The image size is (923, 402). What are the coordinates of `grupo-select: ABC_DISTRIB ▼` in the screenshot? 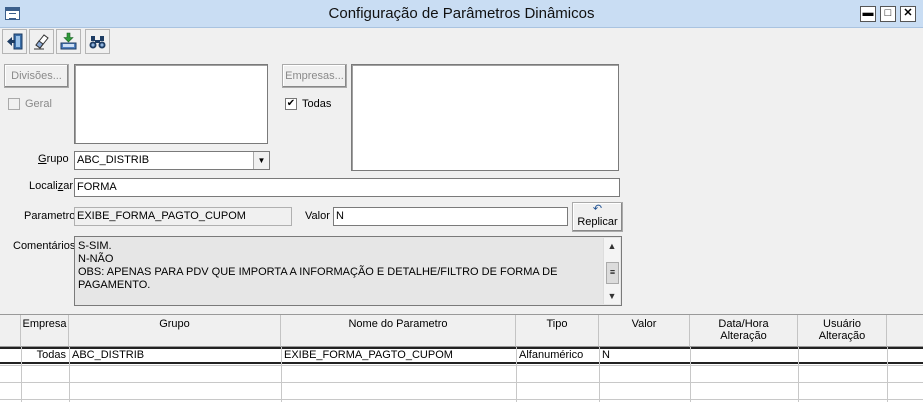 It's located at (172, 160).